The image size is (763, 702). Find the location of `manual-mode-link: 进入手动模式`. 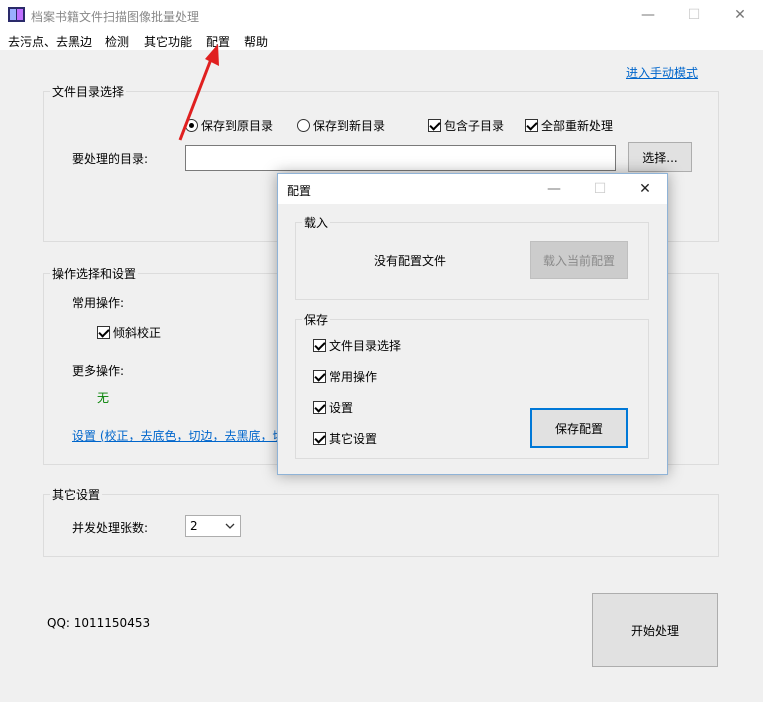

manual-mode-link: 进入手动模式 is located at coordinates (662, 72).